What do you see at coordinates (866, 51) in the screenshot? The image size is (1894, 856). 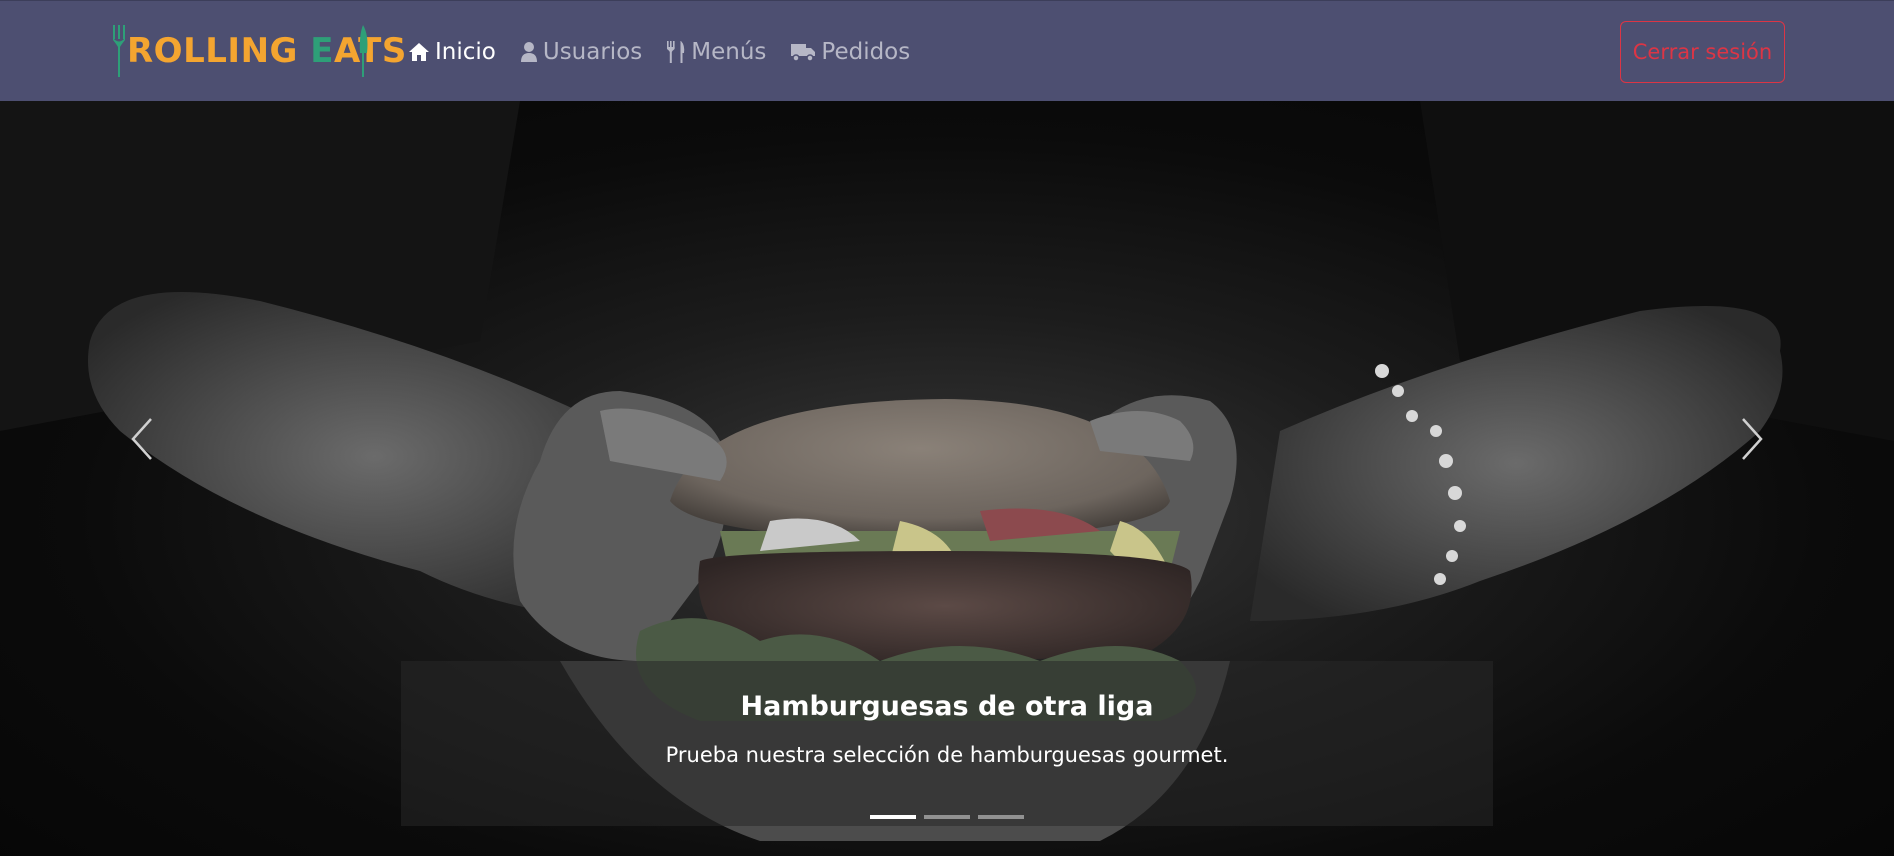 I see `nav-item-label: Pedidos` at bounding box center [866, 51].